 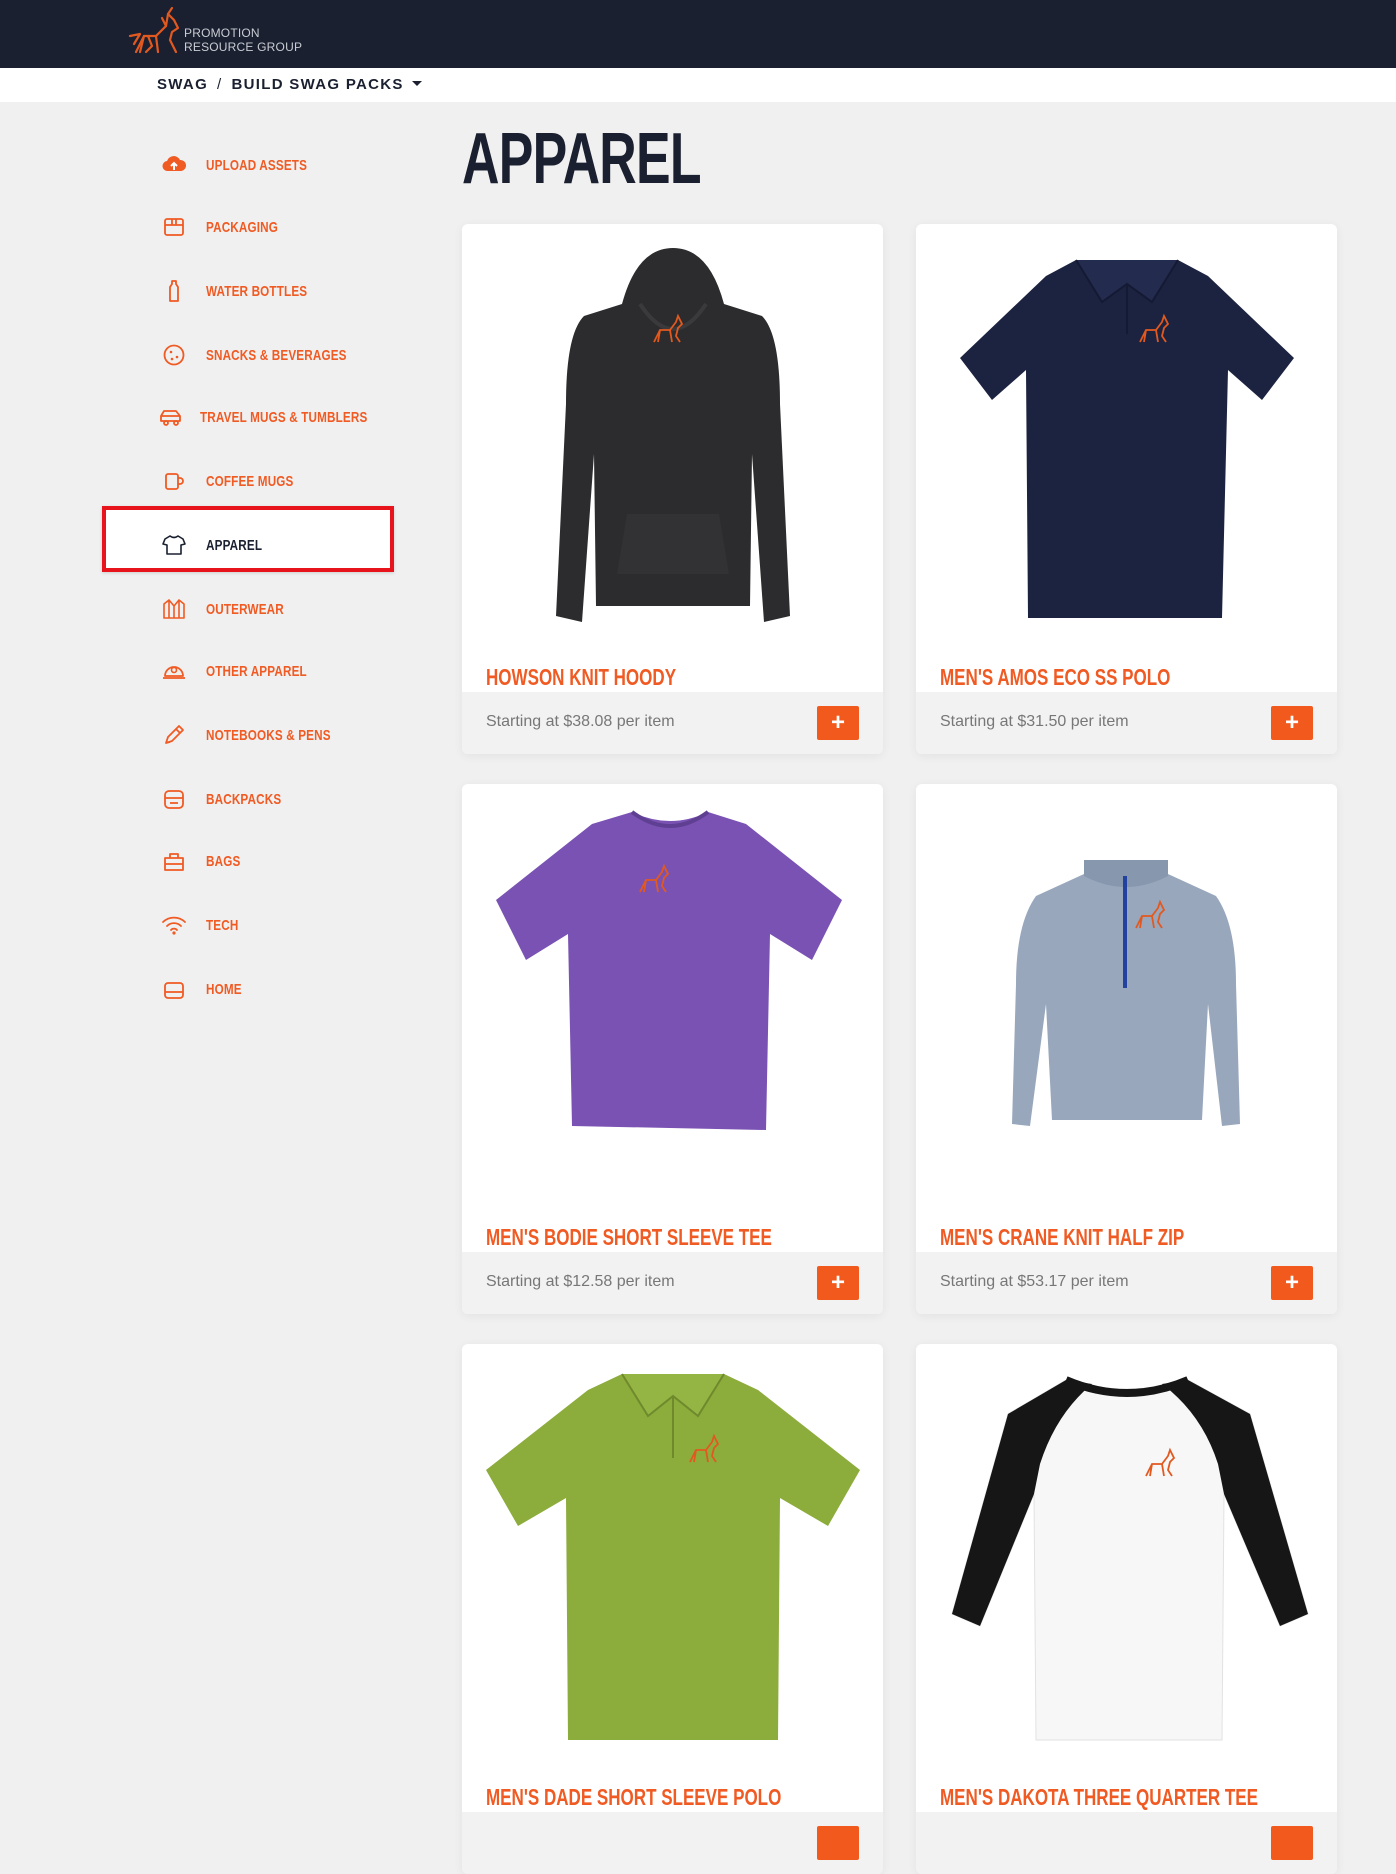 What do you see at coordinates (1062, 1237) in the screenshot?
I see `product-name: MEN'S CRANE KNIT HALF ZIP` at bounding box center [1062, 1237].